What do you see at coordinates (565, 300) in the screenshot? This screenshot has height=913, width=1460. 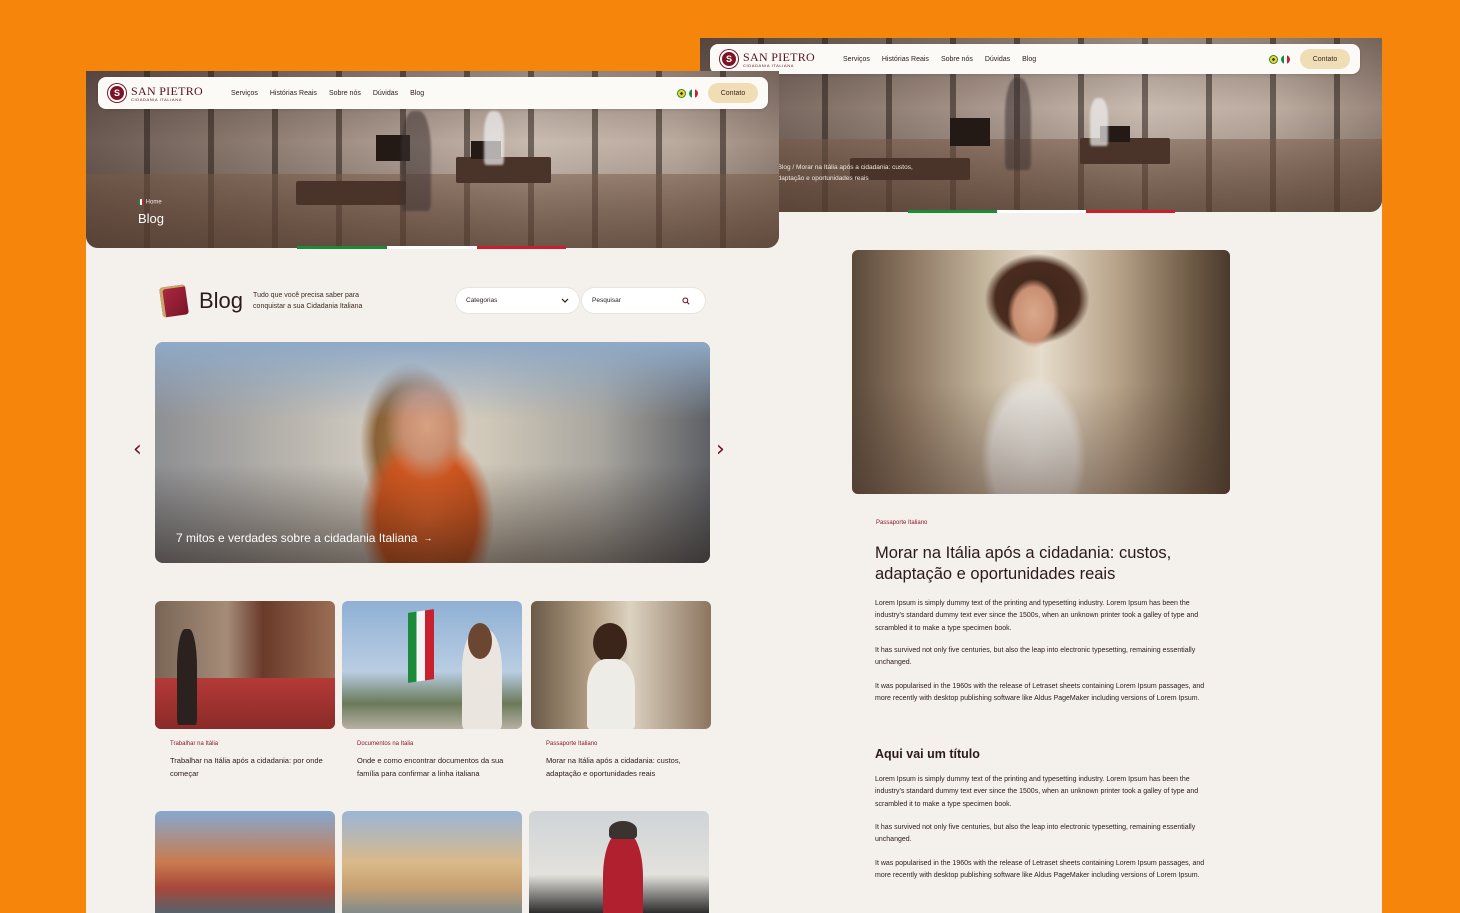 I see `chevron-down-icon` at bounding box center [565, 300].